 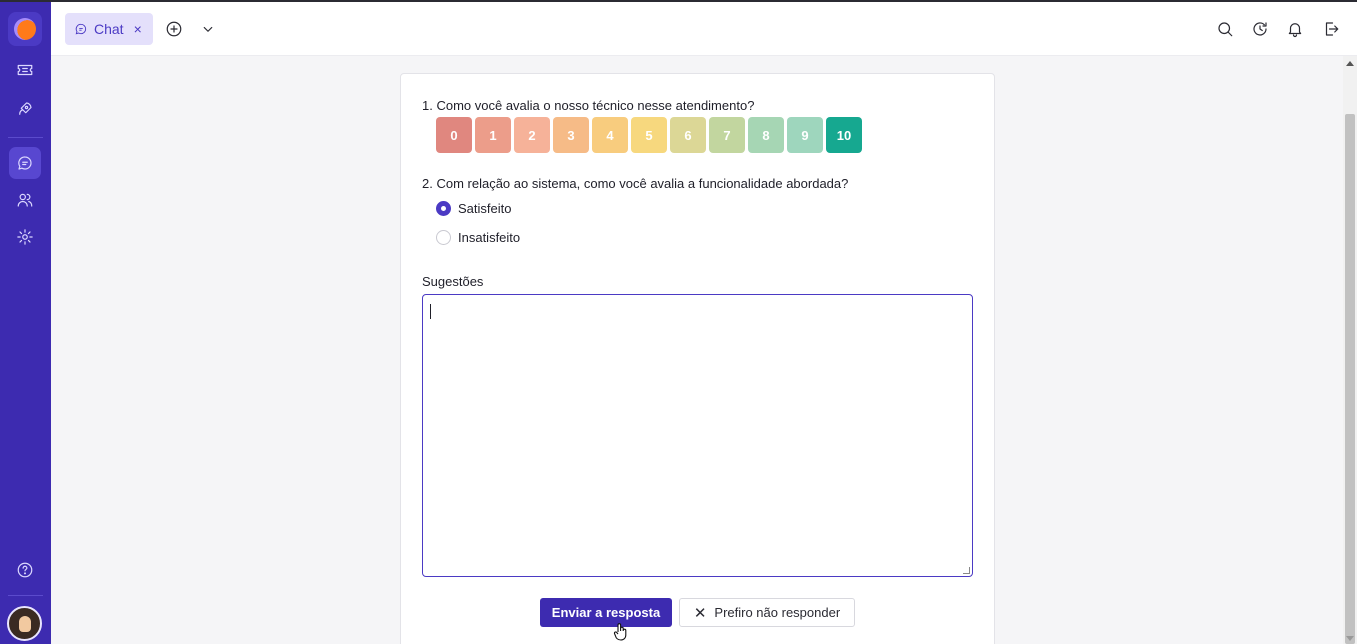 What do you see at coordinates (443, 237) in the screenshot?
I see `radio-unchecked-icon` at bounding box center [443, 237].